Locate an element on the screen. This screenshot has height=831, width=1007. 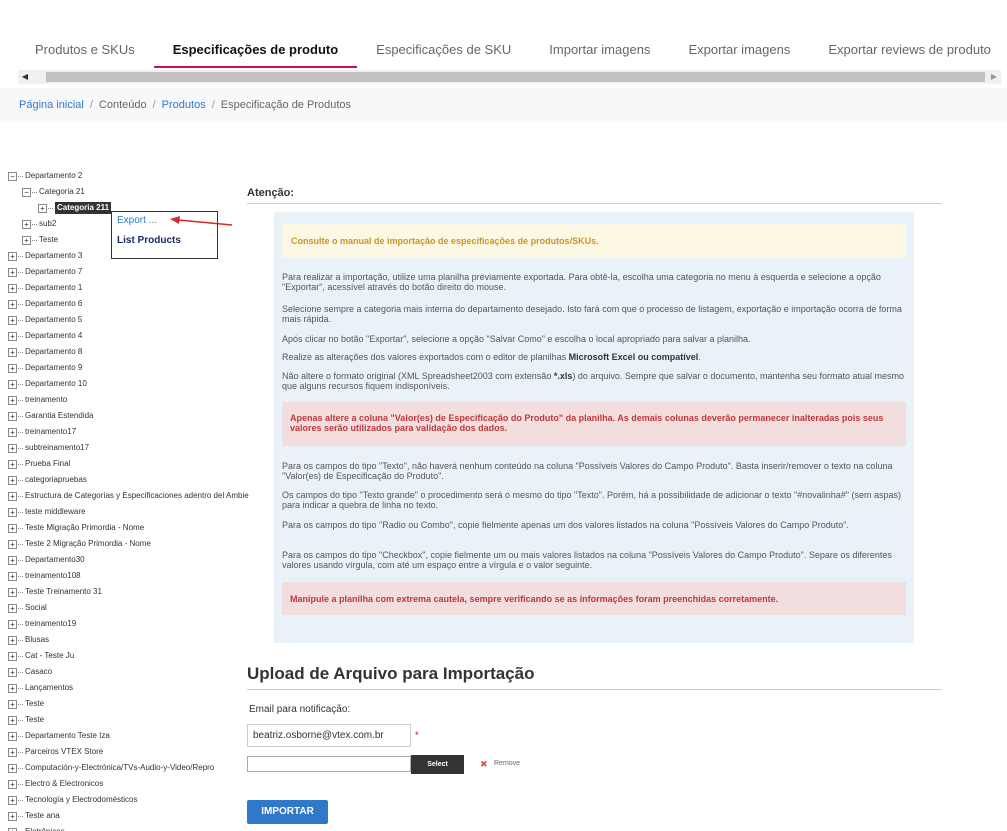
tree-node: + Lançamentos is located at coordinates (138, 688).